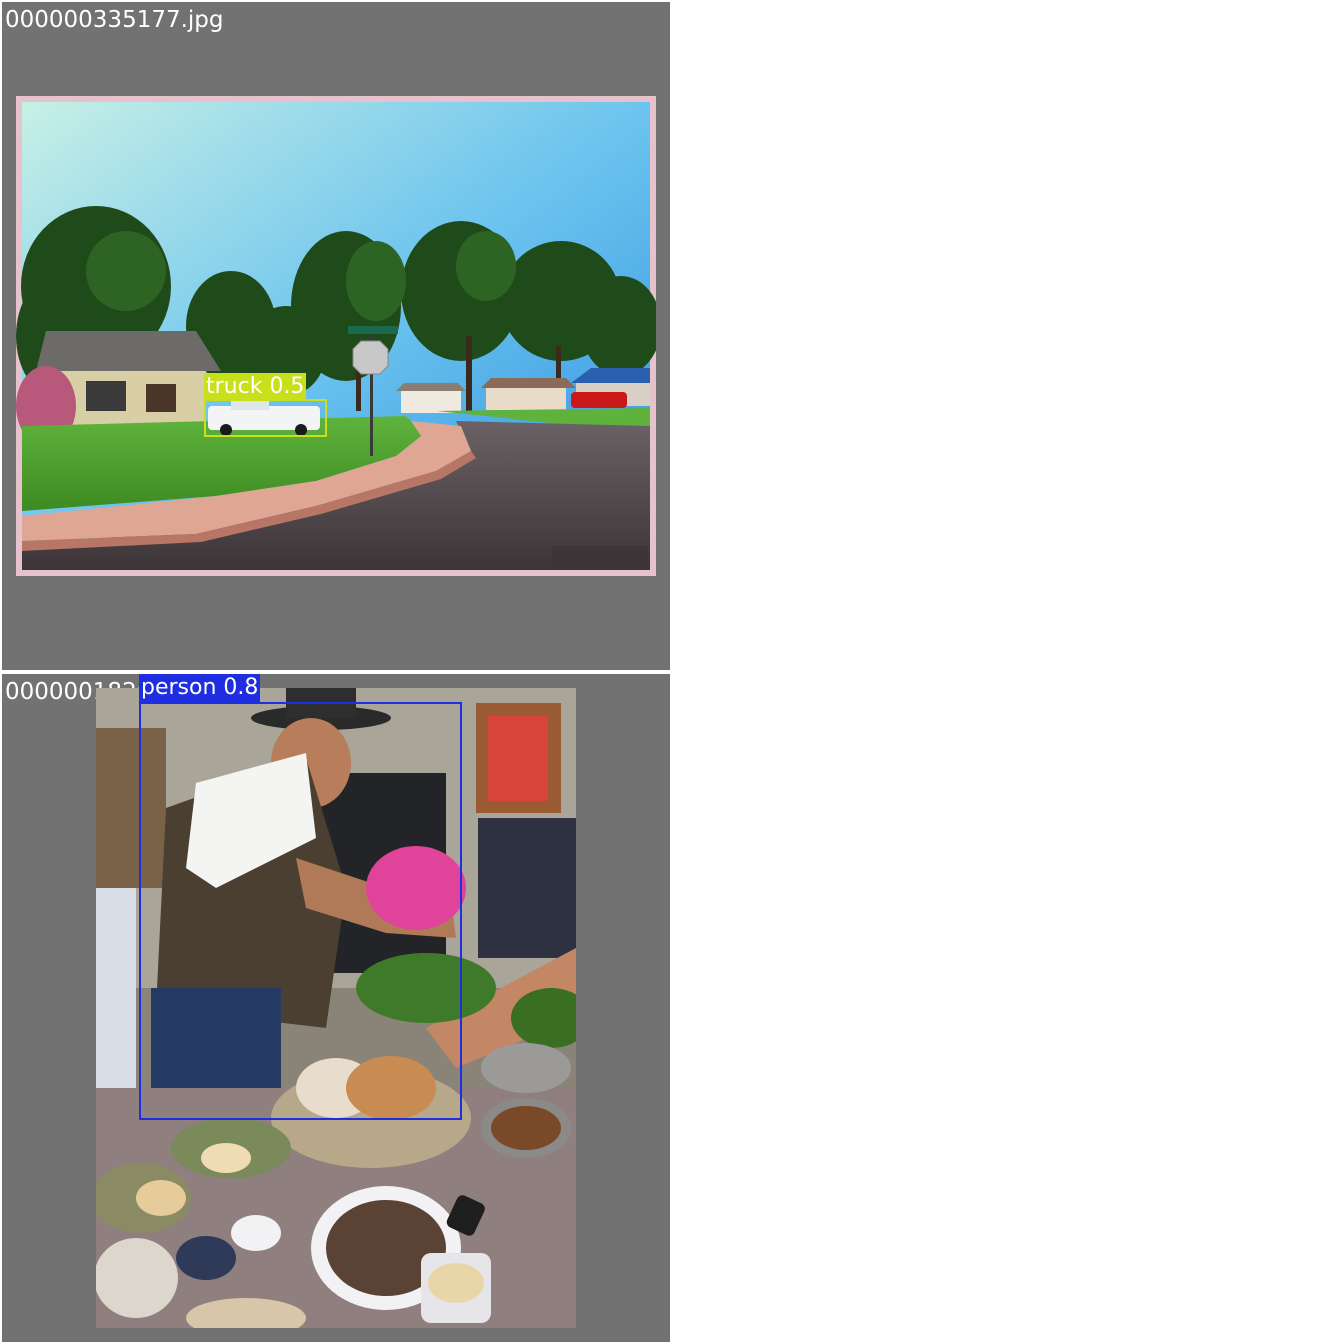  I want to click on truck-detection-box, so click(265, 418).